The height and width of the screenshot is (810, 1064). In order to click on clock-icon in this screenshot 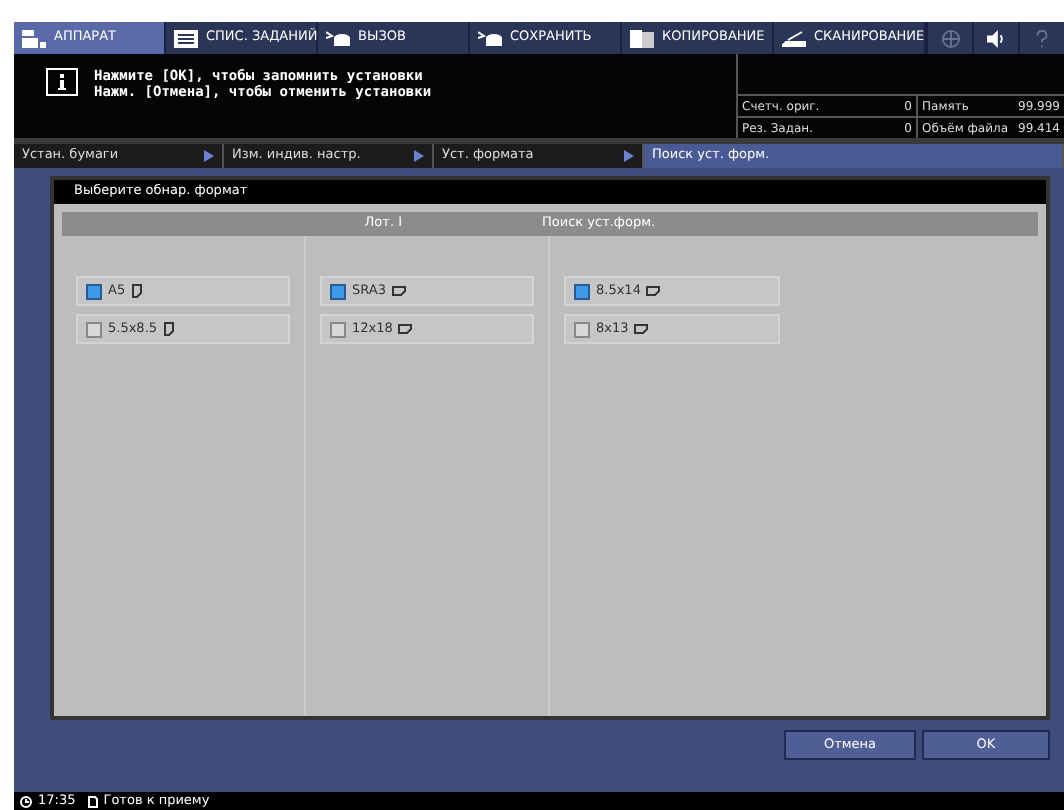, I will do `click(26, 801)`.